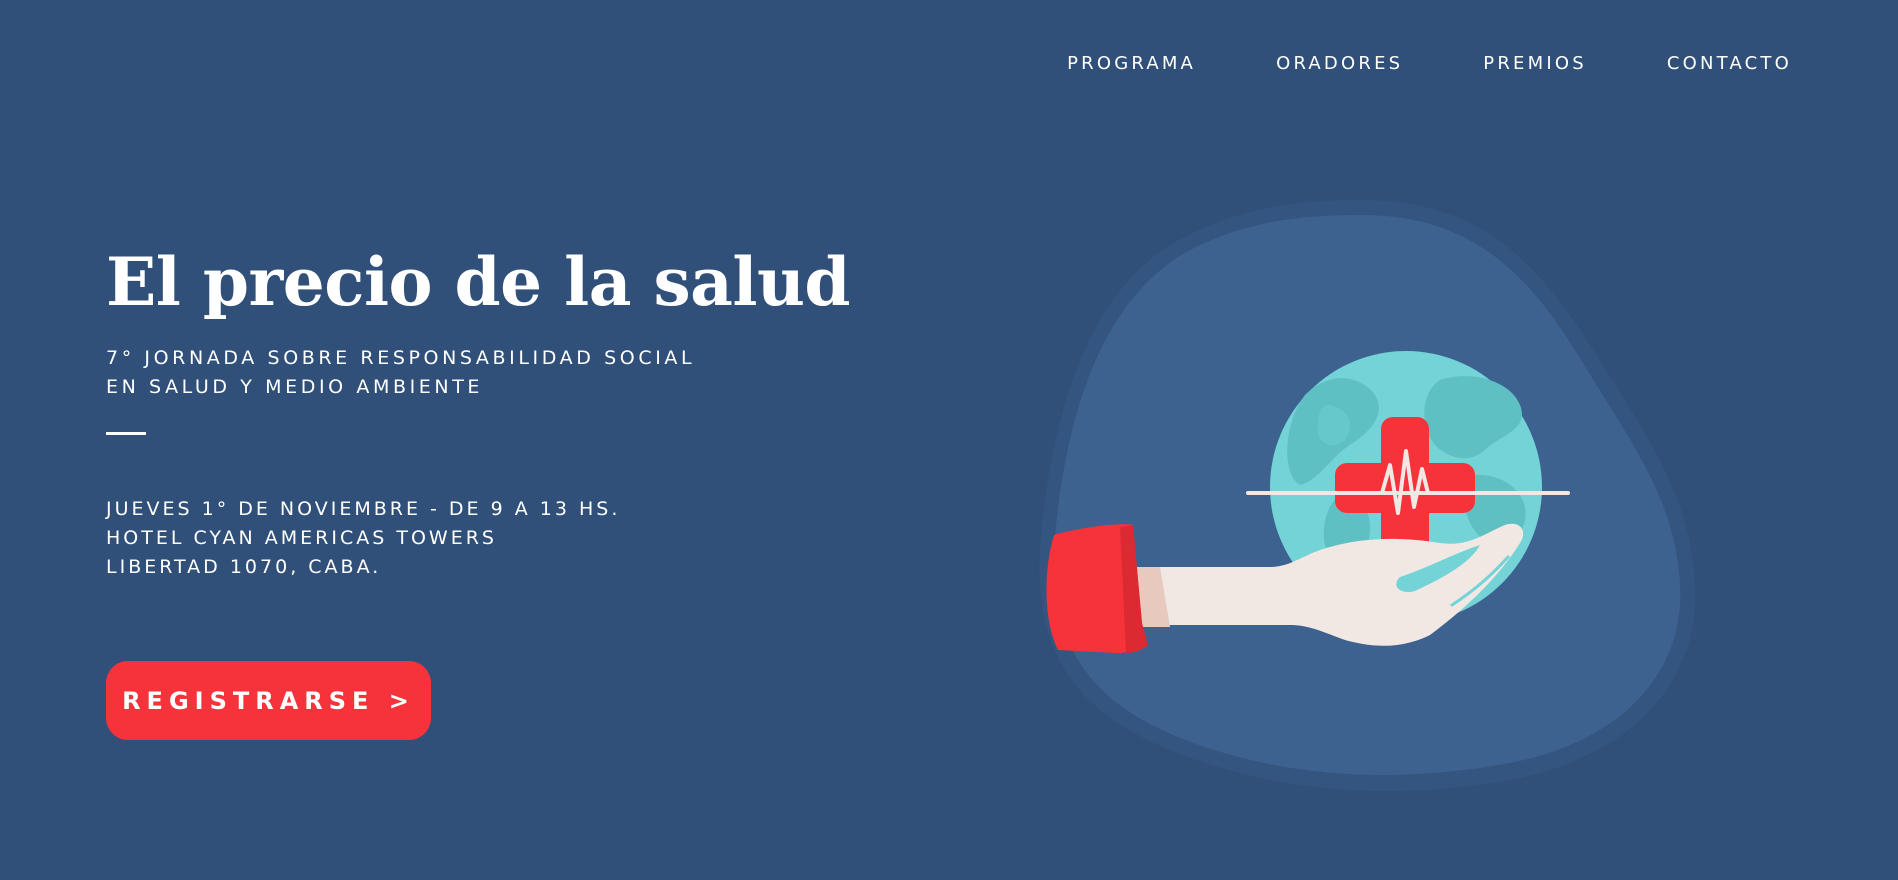  Describe the element at coordinates (363, 509) in the screenshot. I see `event-date: JUEVES 1° DE NOVIEMBRE - DE 9 A 13 HS.` at that location.